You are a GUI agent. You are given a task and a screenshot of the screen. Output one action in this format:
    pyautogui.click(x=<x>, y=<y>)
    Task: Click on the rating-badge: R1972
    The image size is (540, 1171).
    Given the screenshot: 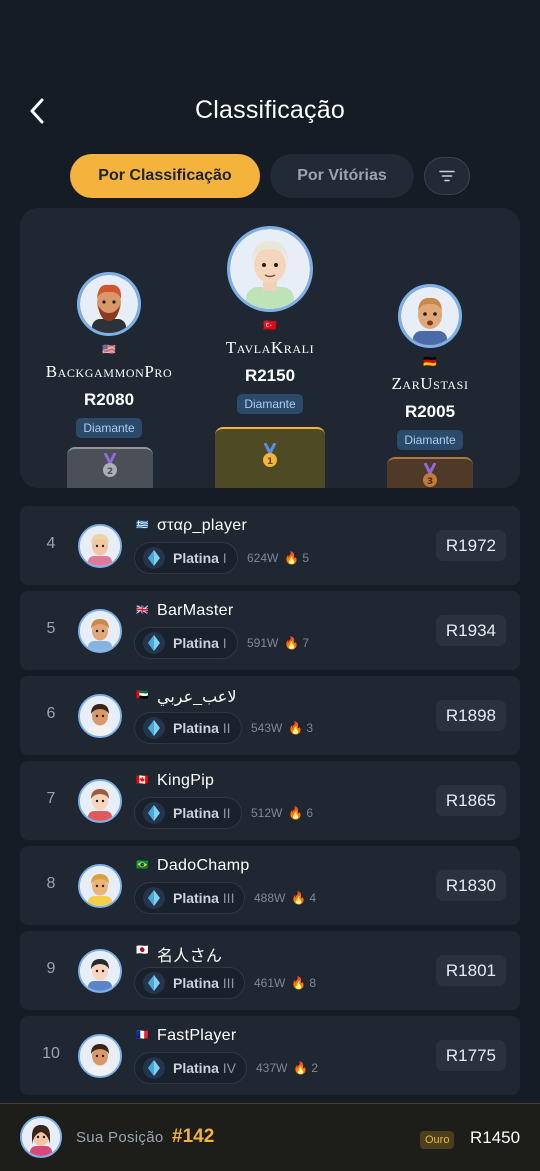 What is the action you would take?
    pyautogui.click(x=470, y=545)
    